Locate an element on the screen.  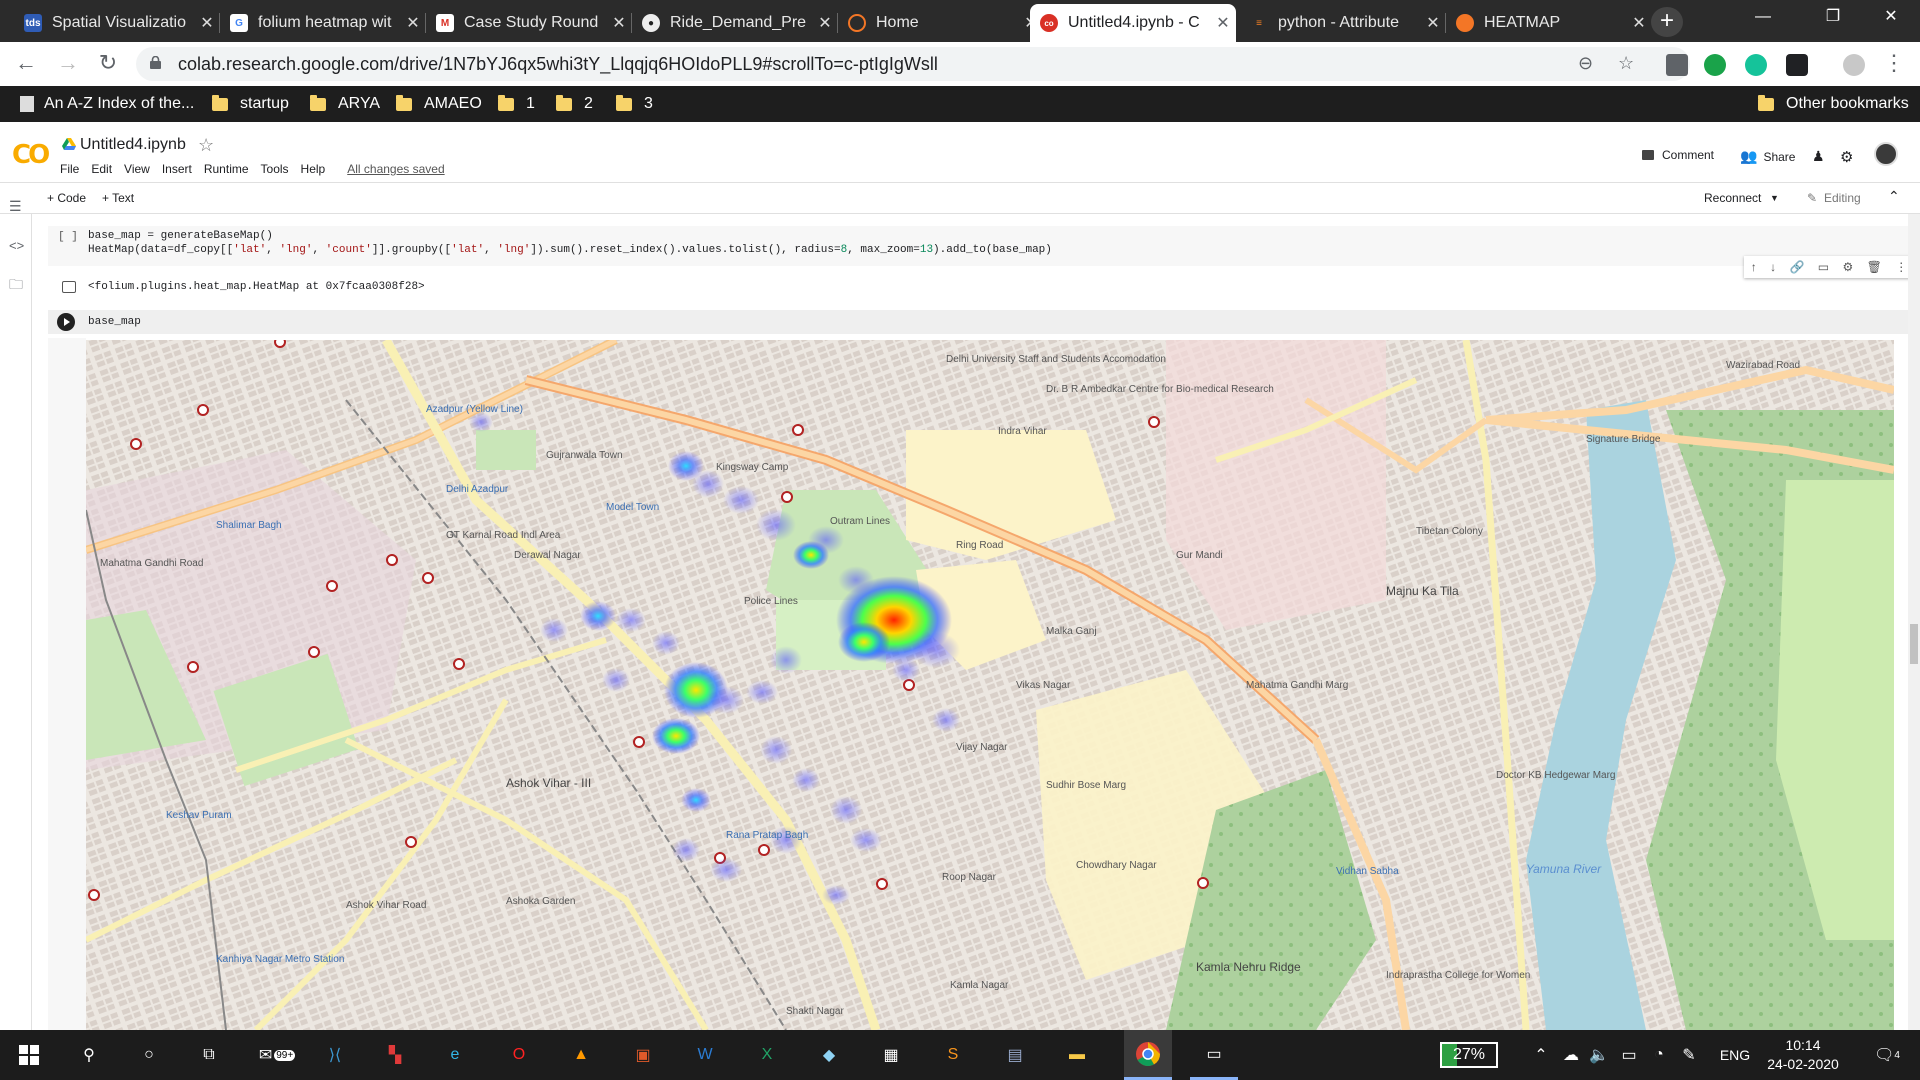
tab-untitled4: co Untitled4.ipynb - C ✕ is located at coordinates (1133, 23).